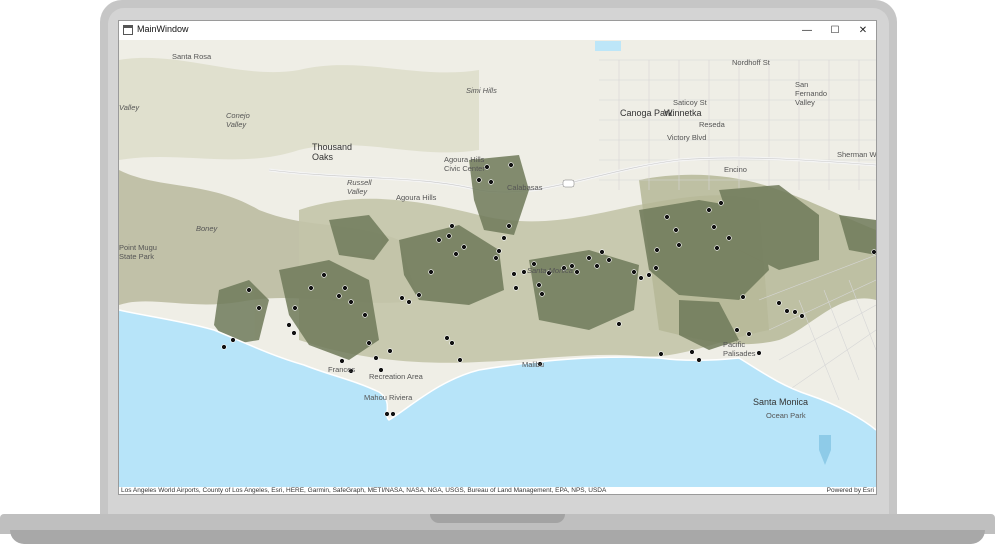 The height and width of the screenshot is (547, 995). What do you see at coordinates (388, 397) in the screenshot?
I see `label-mahou-riviera: Mahou Riviera` at bounding box center [388, 397].